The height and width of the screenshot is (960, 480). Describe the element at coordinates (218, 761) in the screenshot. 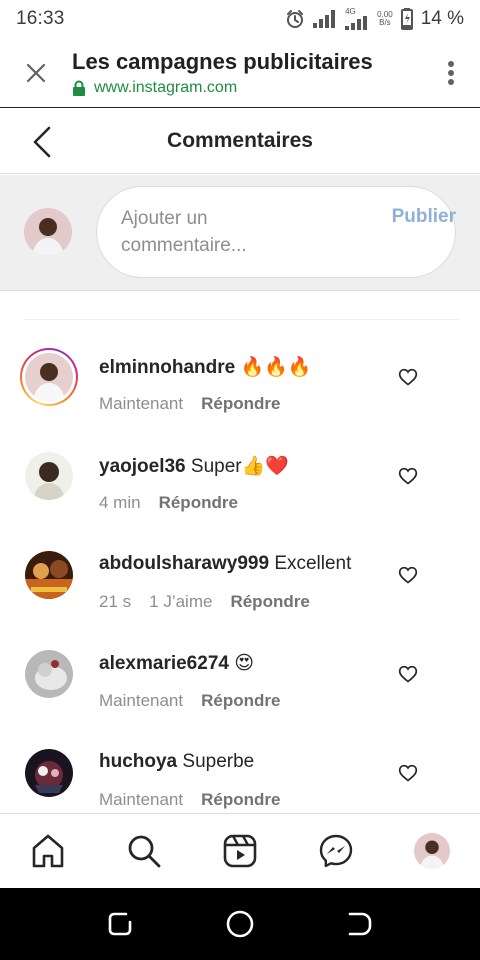

I see `comment-body: Superbe` at that location.